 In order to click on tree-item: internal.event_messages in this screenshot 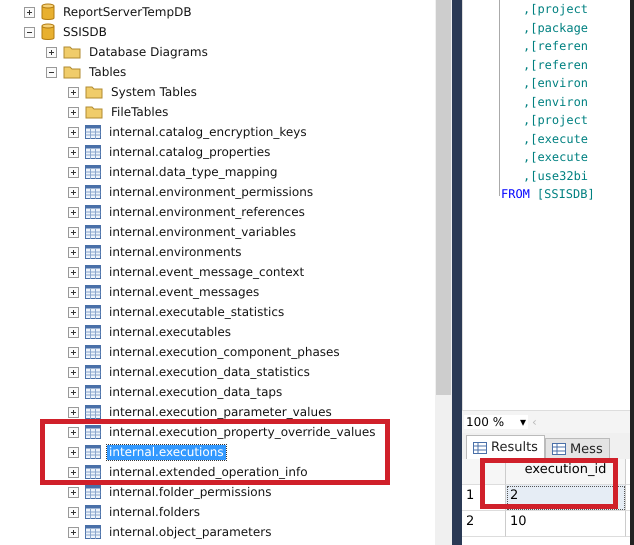, I will do `click(184, 292)`.